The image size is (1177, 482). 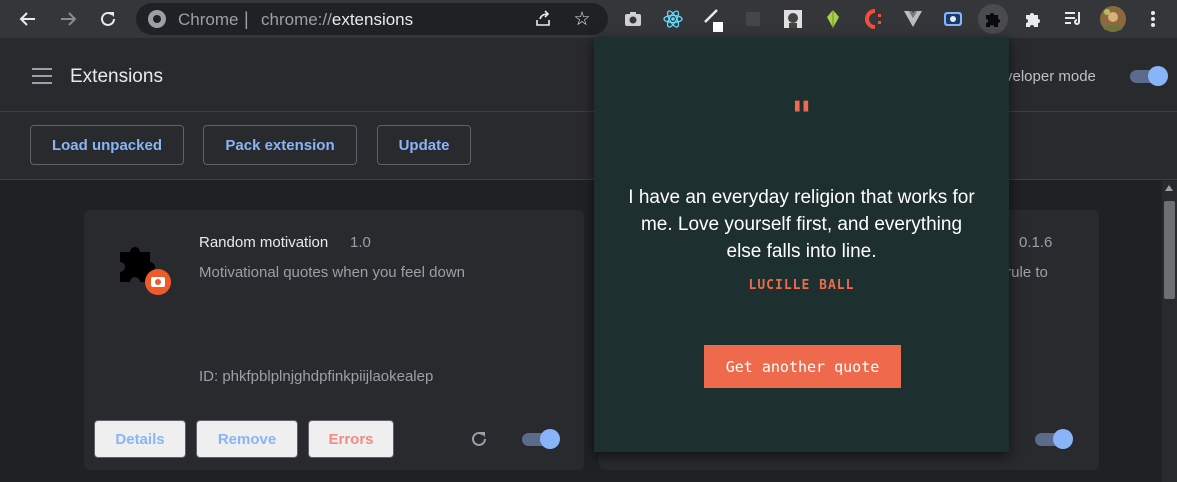 I want to click on errors-button: Errors, so click(x=351, y=439).